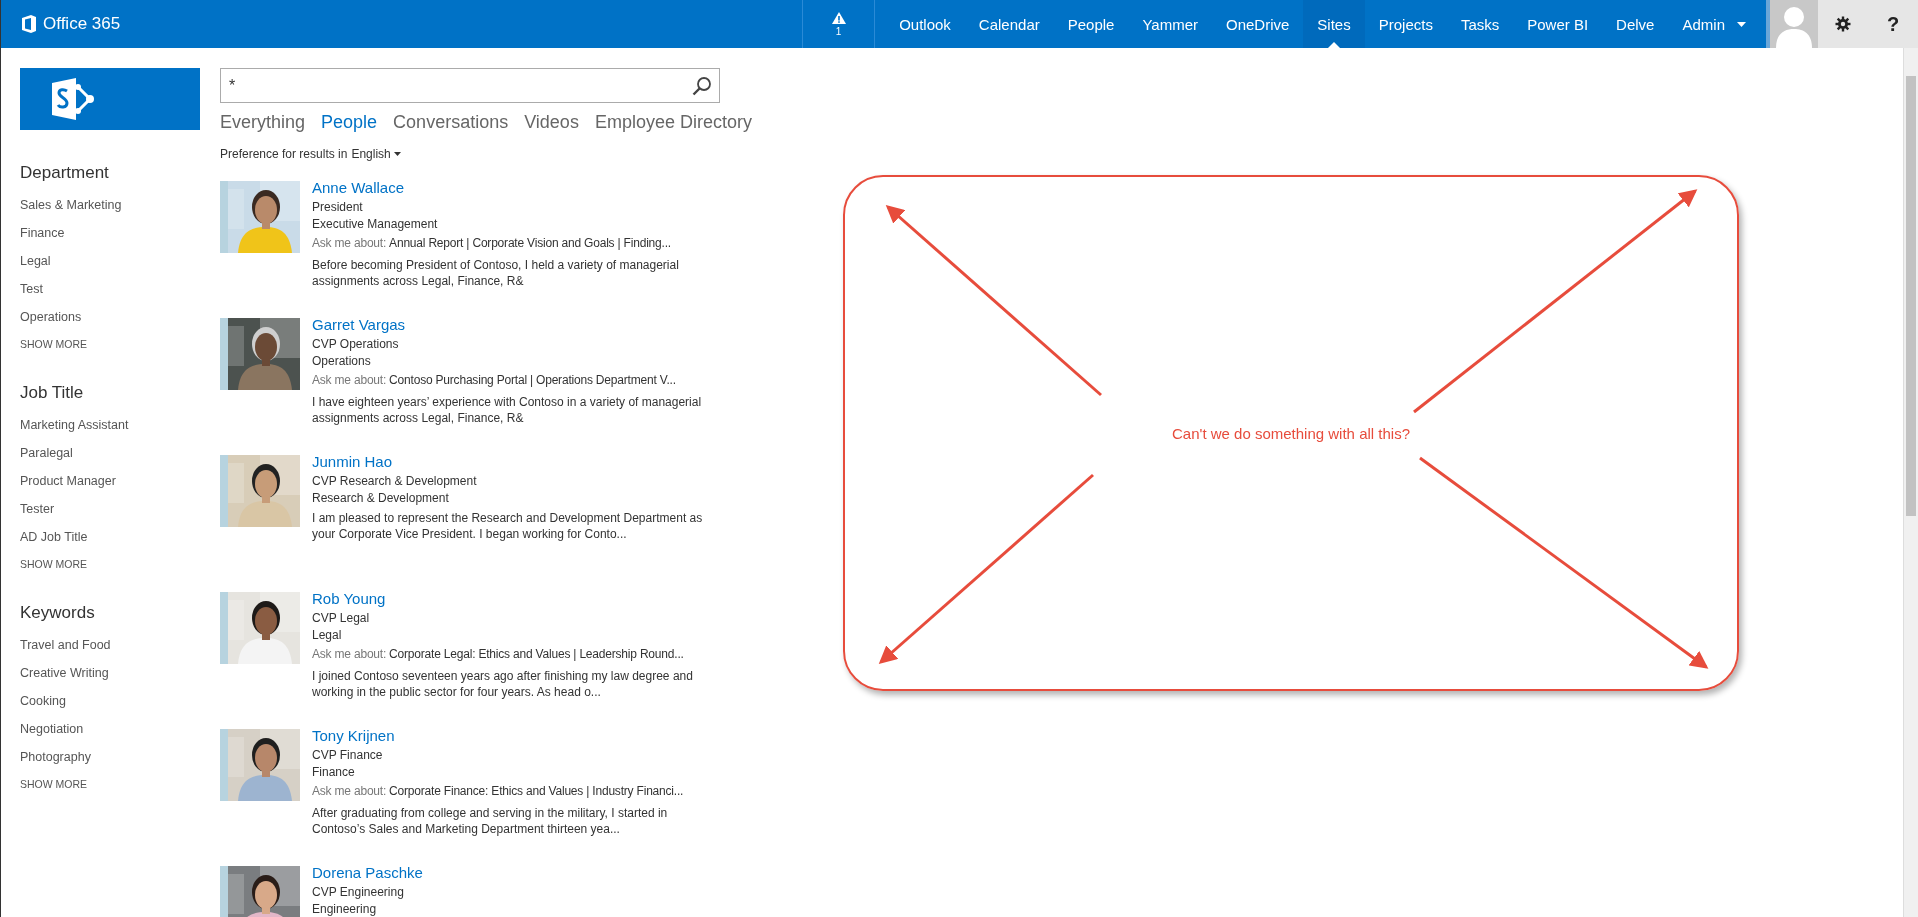 This screenshot has width=1918, height=917. Describe the element at coordinates (1635, 24) in the screenshot. I see `nav-link: Delve` at that location.